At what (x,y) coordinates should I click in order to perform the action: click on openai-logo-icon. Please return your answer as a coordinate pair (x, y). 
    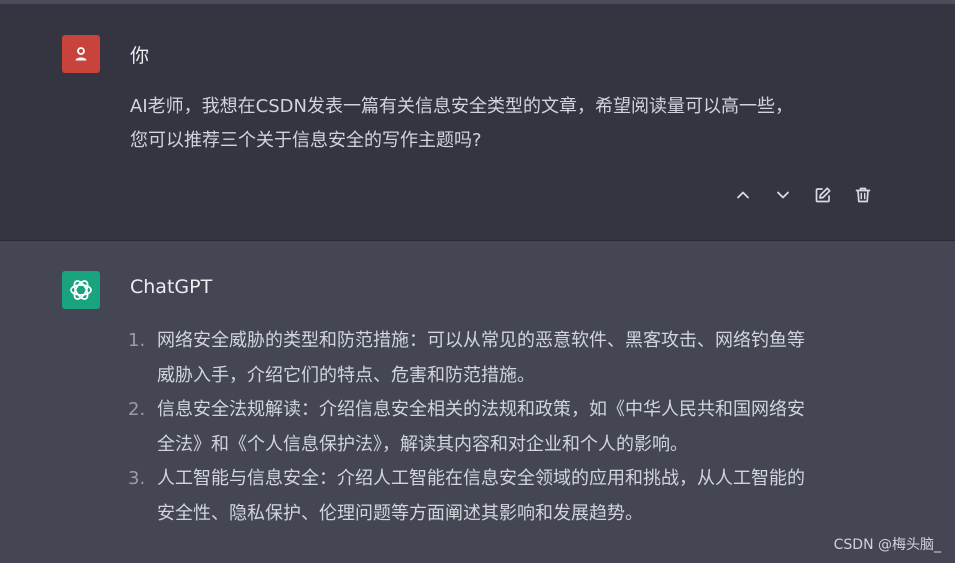
    Looking at the image, I should click on (81, 290).